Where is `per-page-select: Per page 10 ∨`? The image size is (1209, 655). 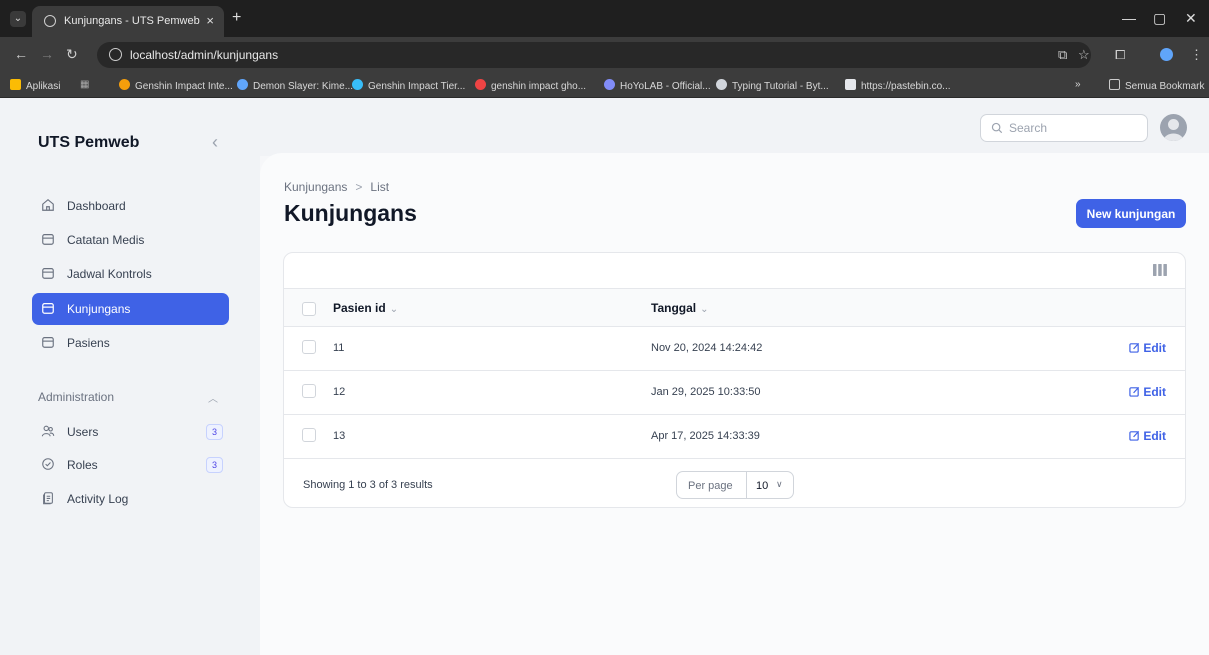 per-page-select: Per page 10 ∨ is located at coordinates (735, 485).